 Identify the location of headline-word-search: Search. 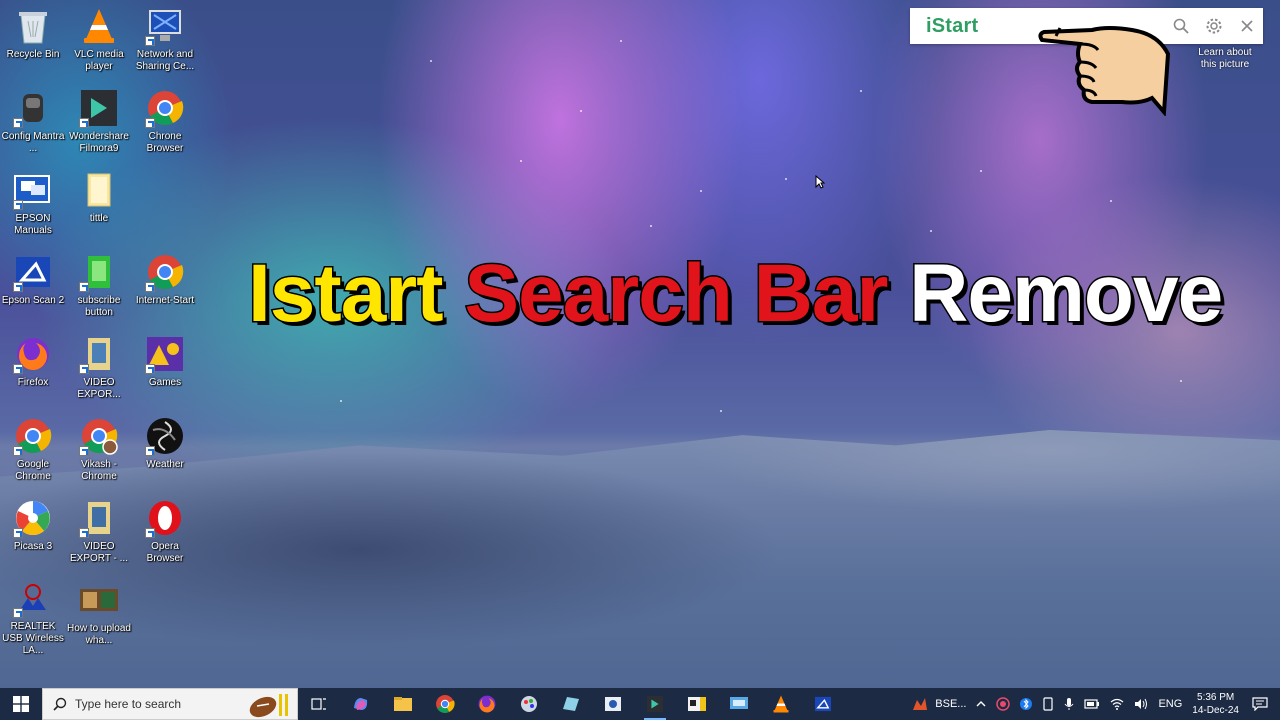
(599, 294).